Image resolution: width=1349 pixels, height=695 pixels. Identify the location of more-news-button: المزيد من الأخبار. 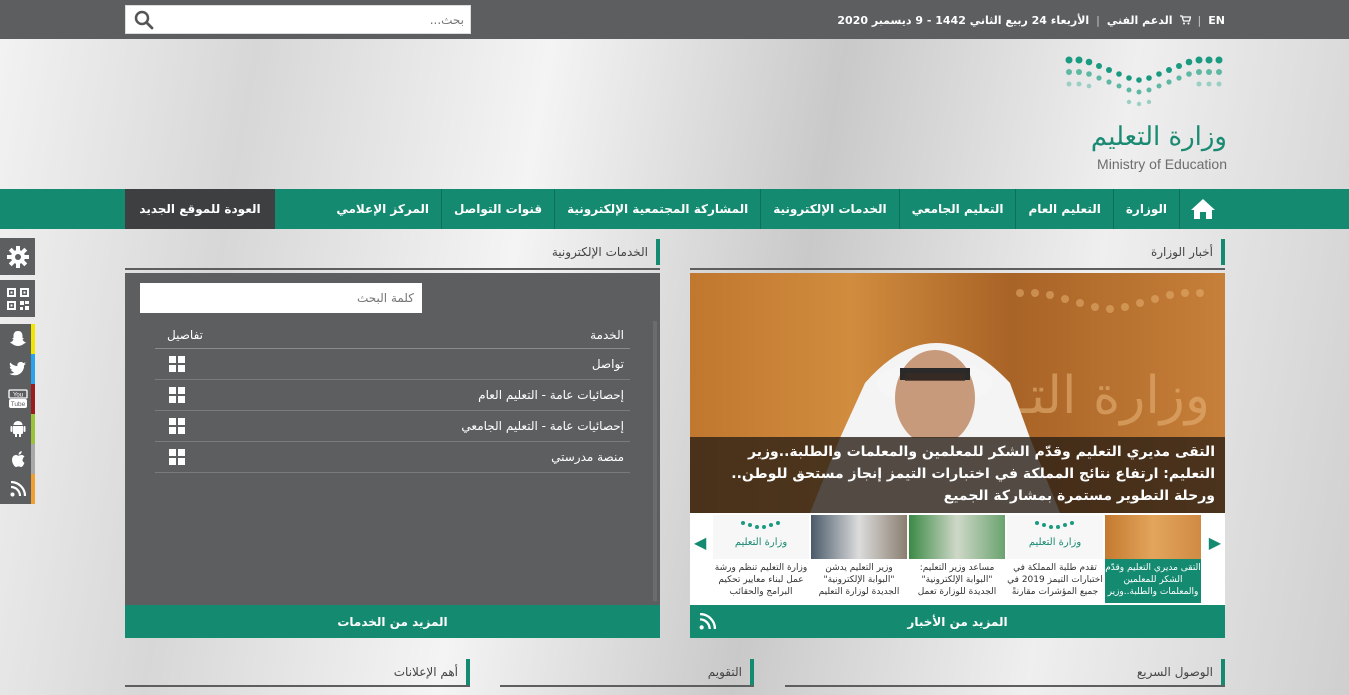
(957, 621).